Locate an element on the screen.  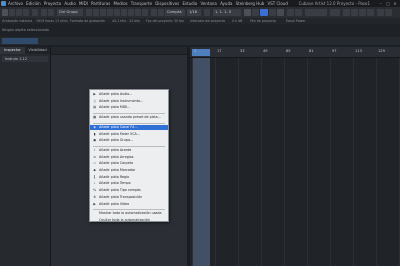
minimize-button: – is located at coordinates (381, 3).